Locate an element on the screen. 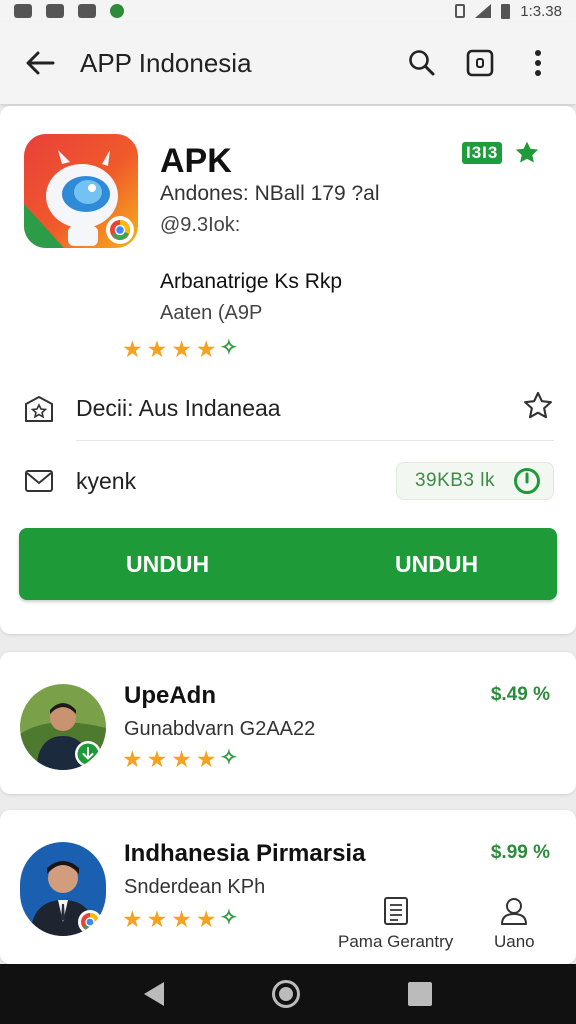 The image size is (576, 1024). rating-badge-text: I3I3 is located at coordinates (482, 153).